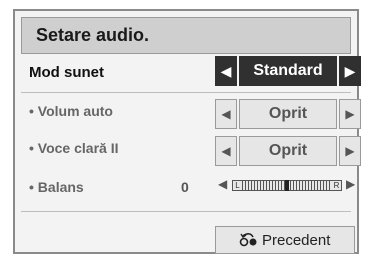 The width and height of the screenshot is (367, 259). I want to click on balance-label: • Balans, so click(56, 187).